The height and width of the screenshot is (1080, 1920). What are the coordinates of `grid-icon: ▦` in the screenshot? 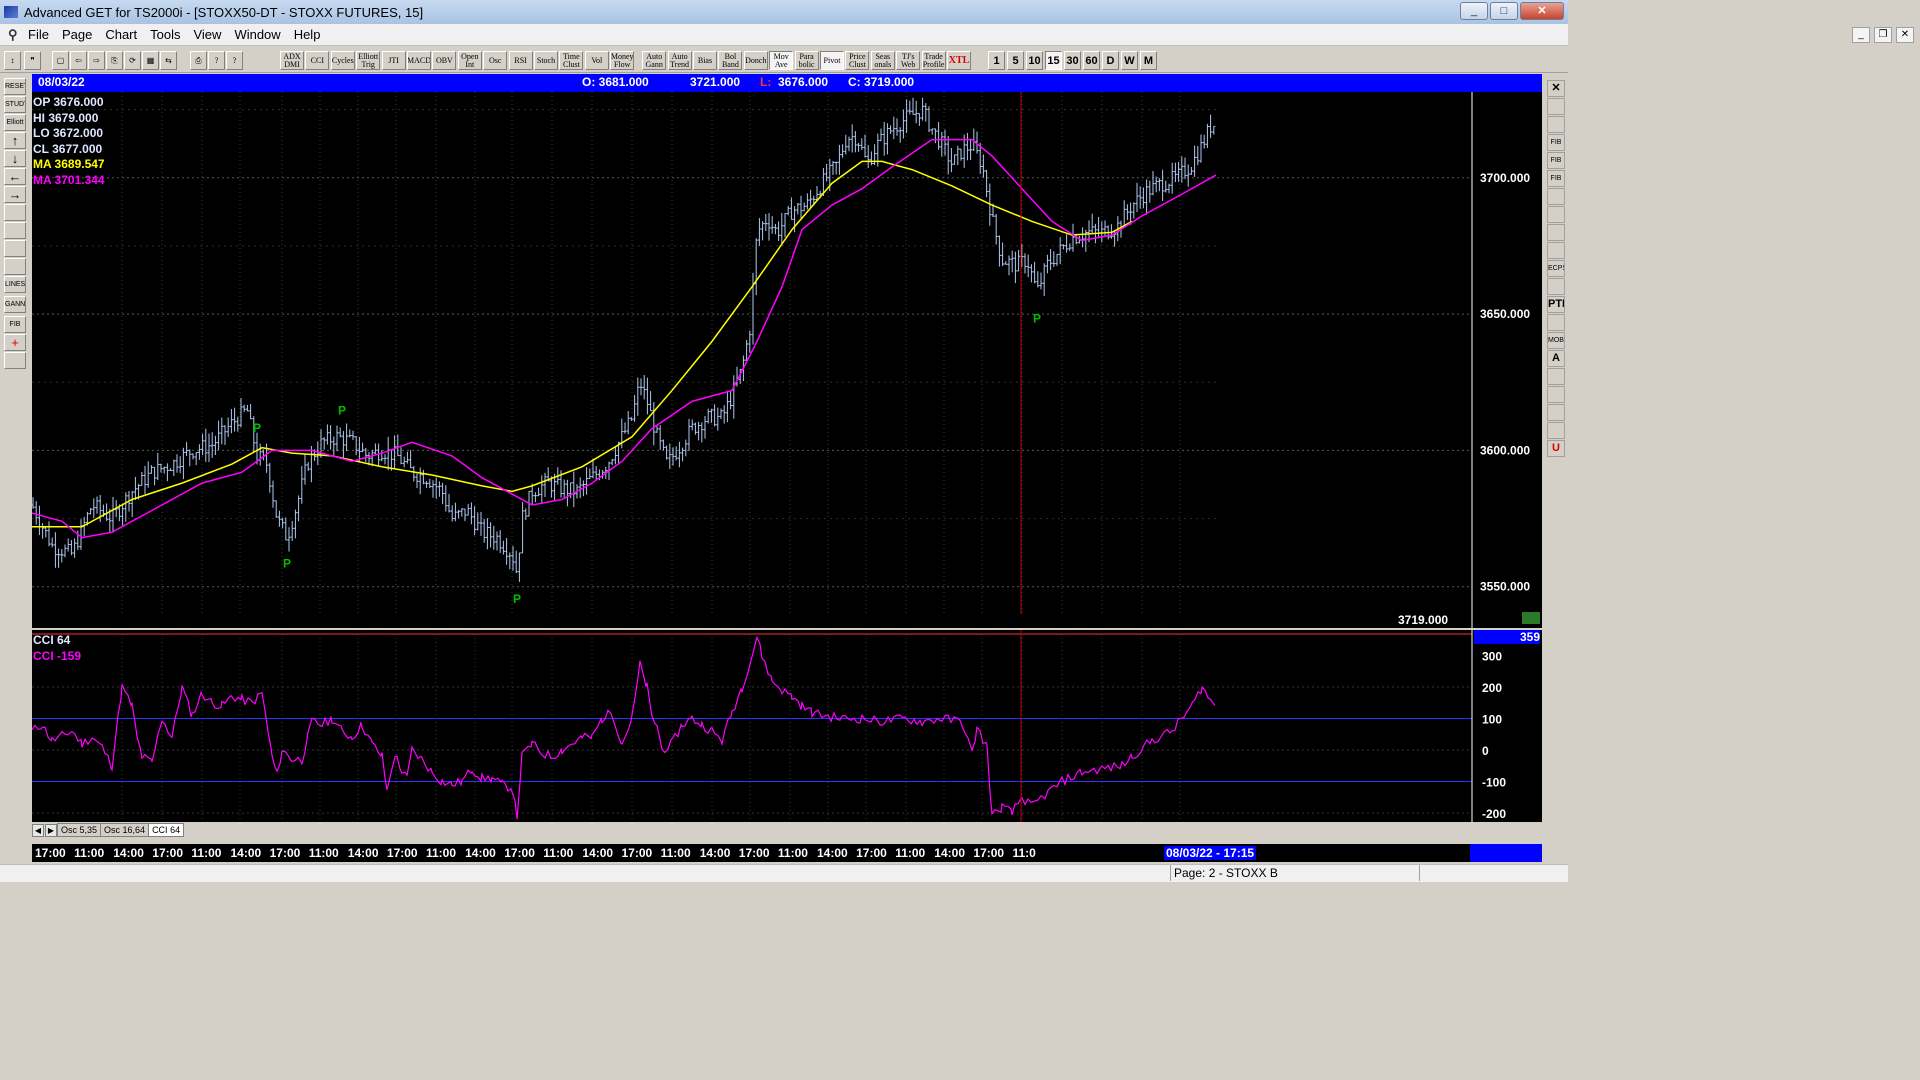 It's located at (150, 60).